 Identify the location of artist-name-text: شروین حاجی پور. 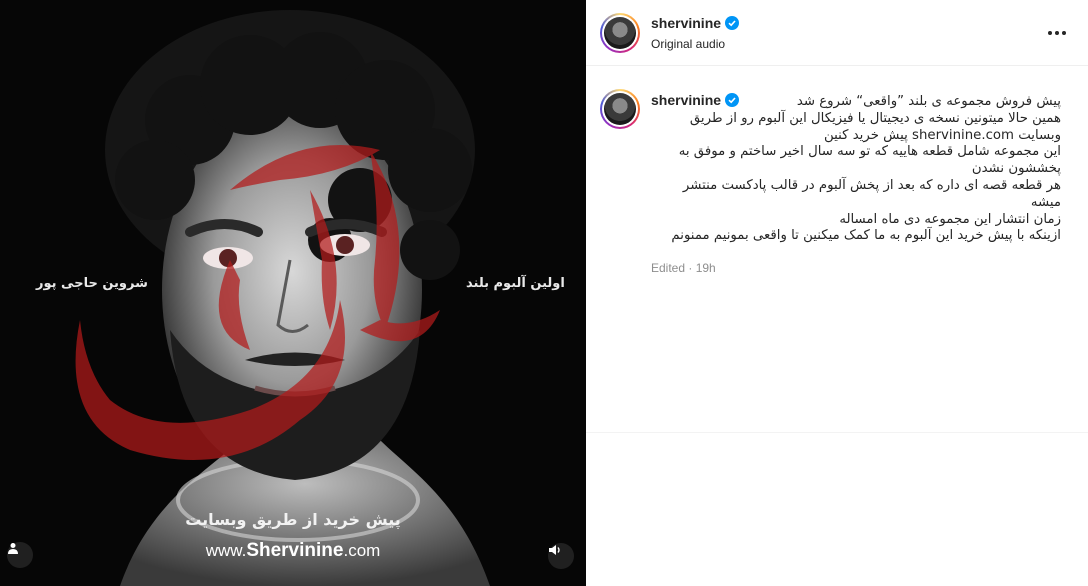
(92, 283).